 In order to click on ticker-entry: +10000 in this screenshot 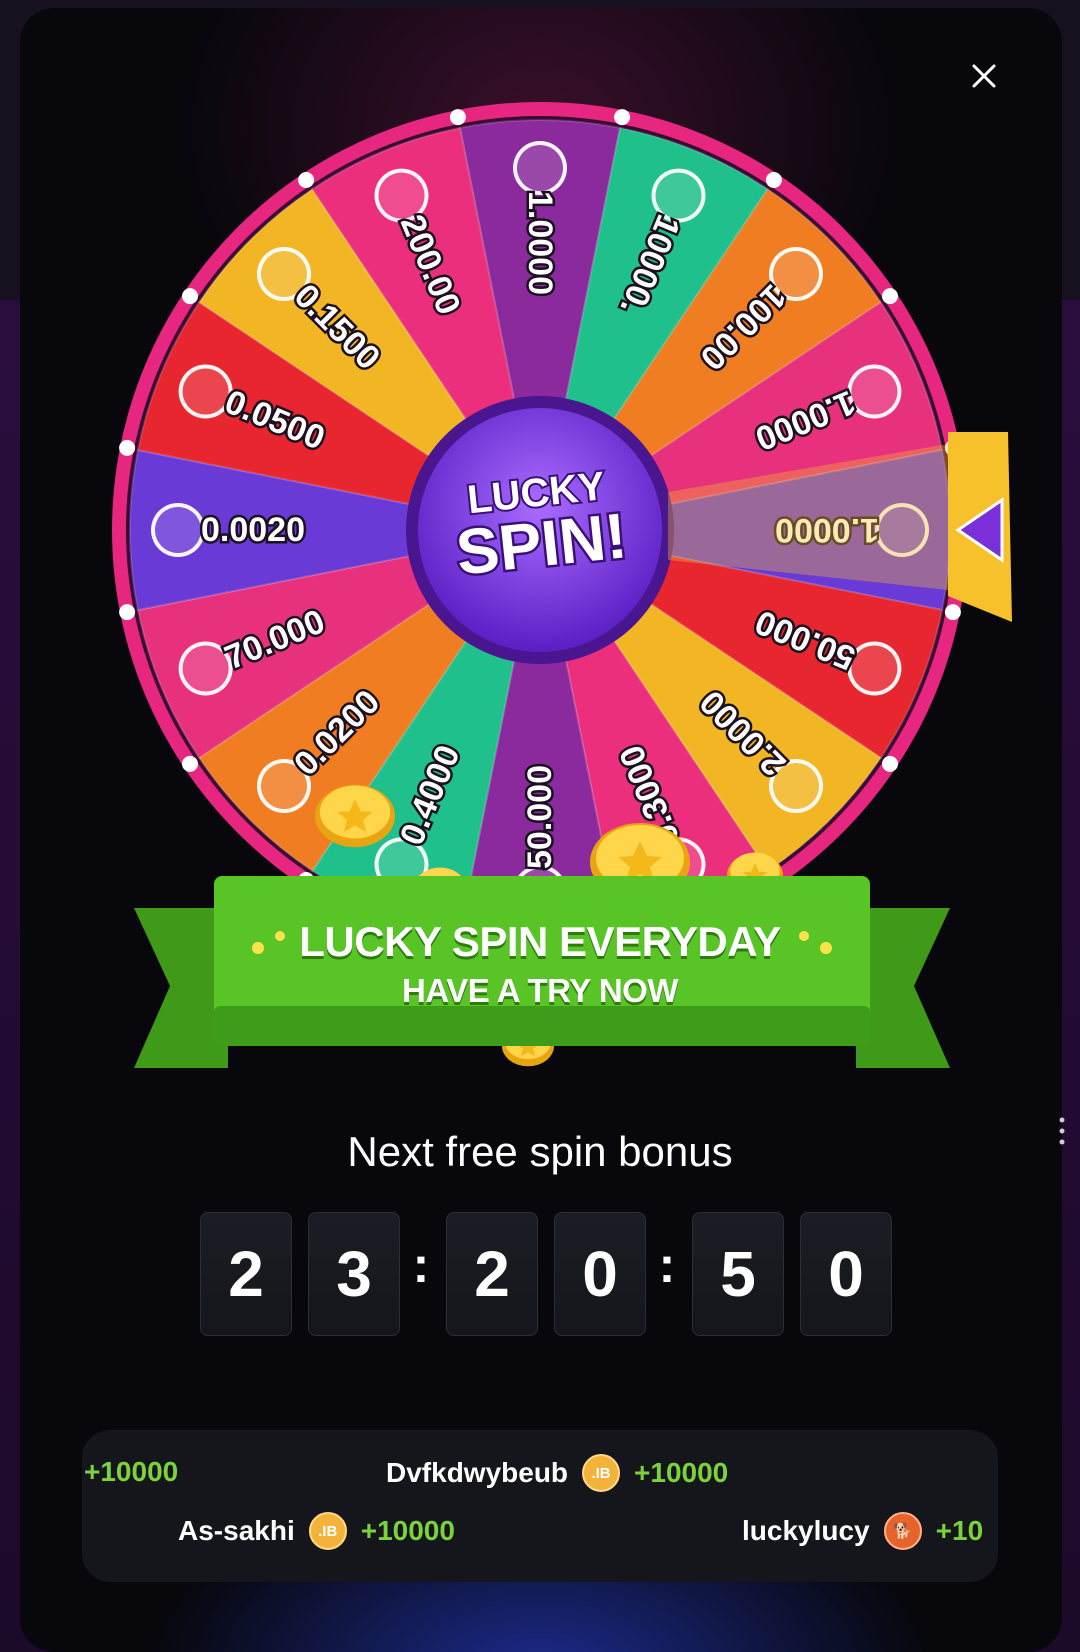, I will do `click(131, 1472)`.